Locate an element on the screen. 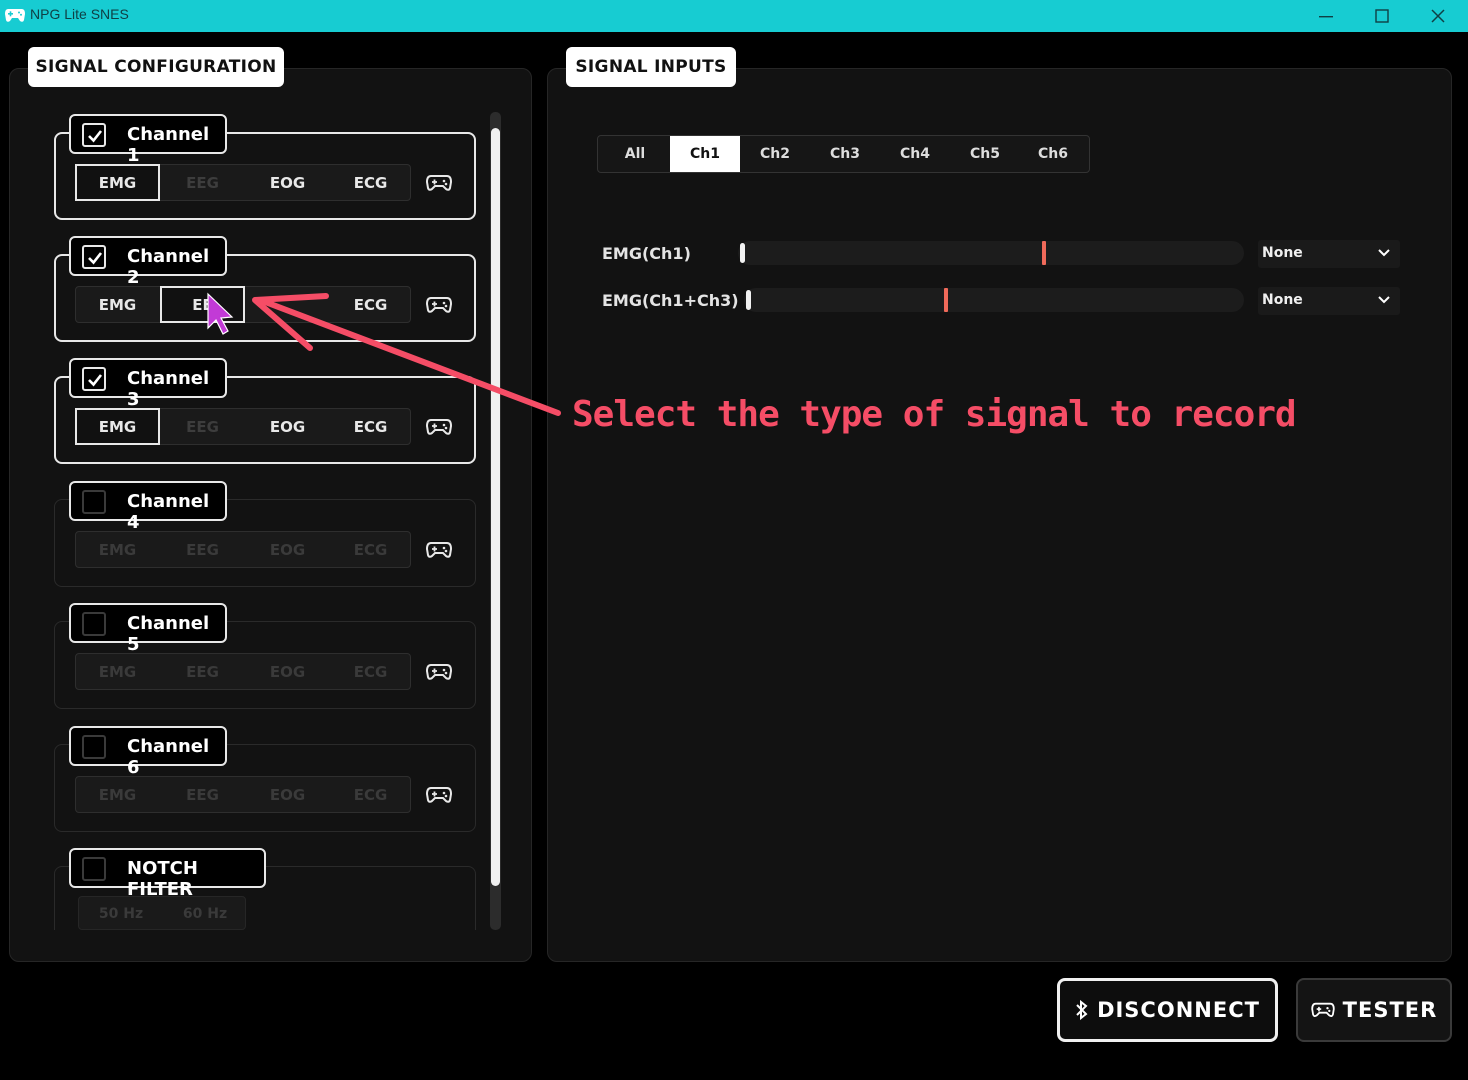 The height and width of the screenshot is (1080, 1468). tab-ch1: Ch1 is located at coordinates (705, 154).